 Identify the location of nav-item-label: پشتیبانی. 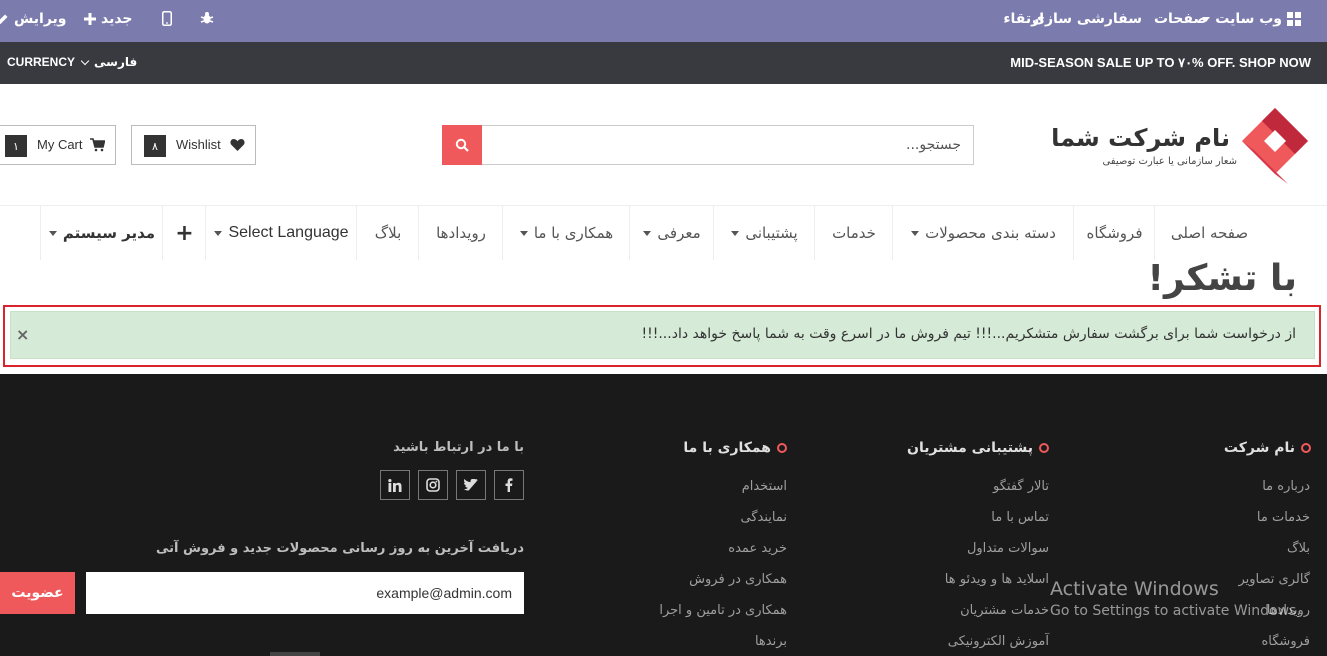
(771, 233).